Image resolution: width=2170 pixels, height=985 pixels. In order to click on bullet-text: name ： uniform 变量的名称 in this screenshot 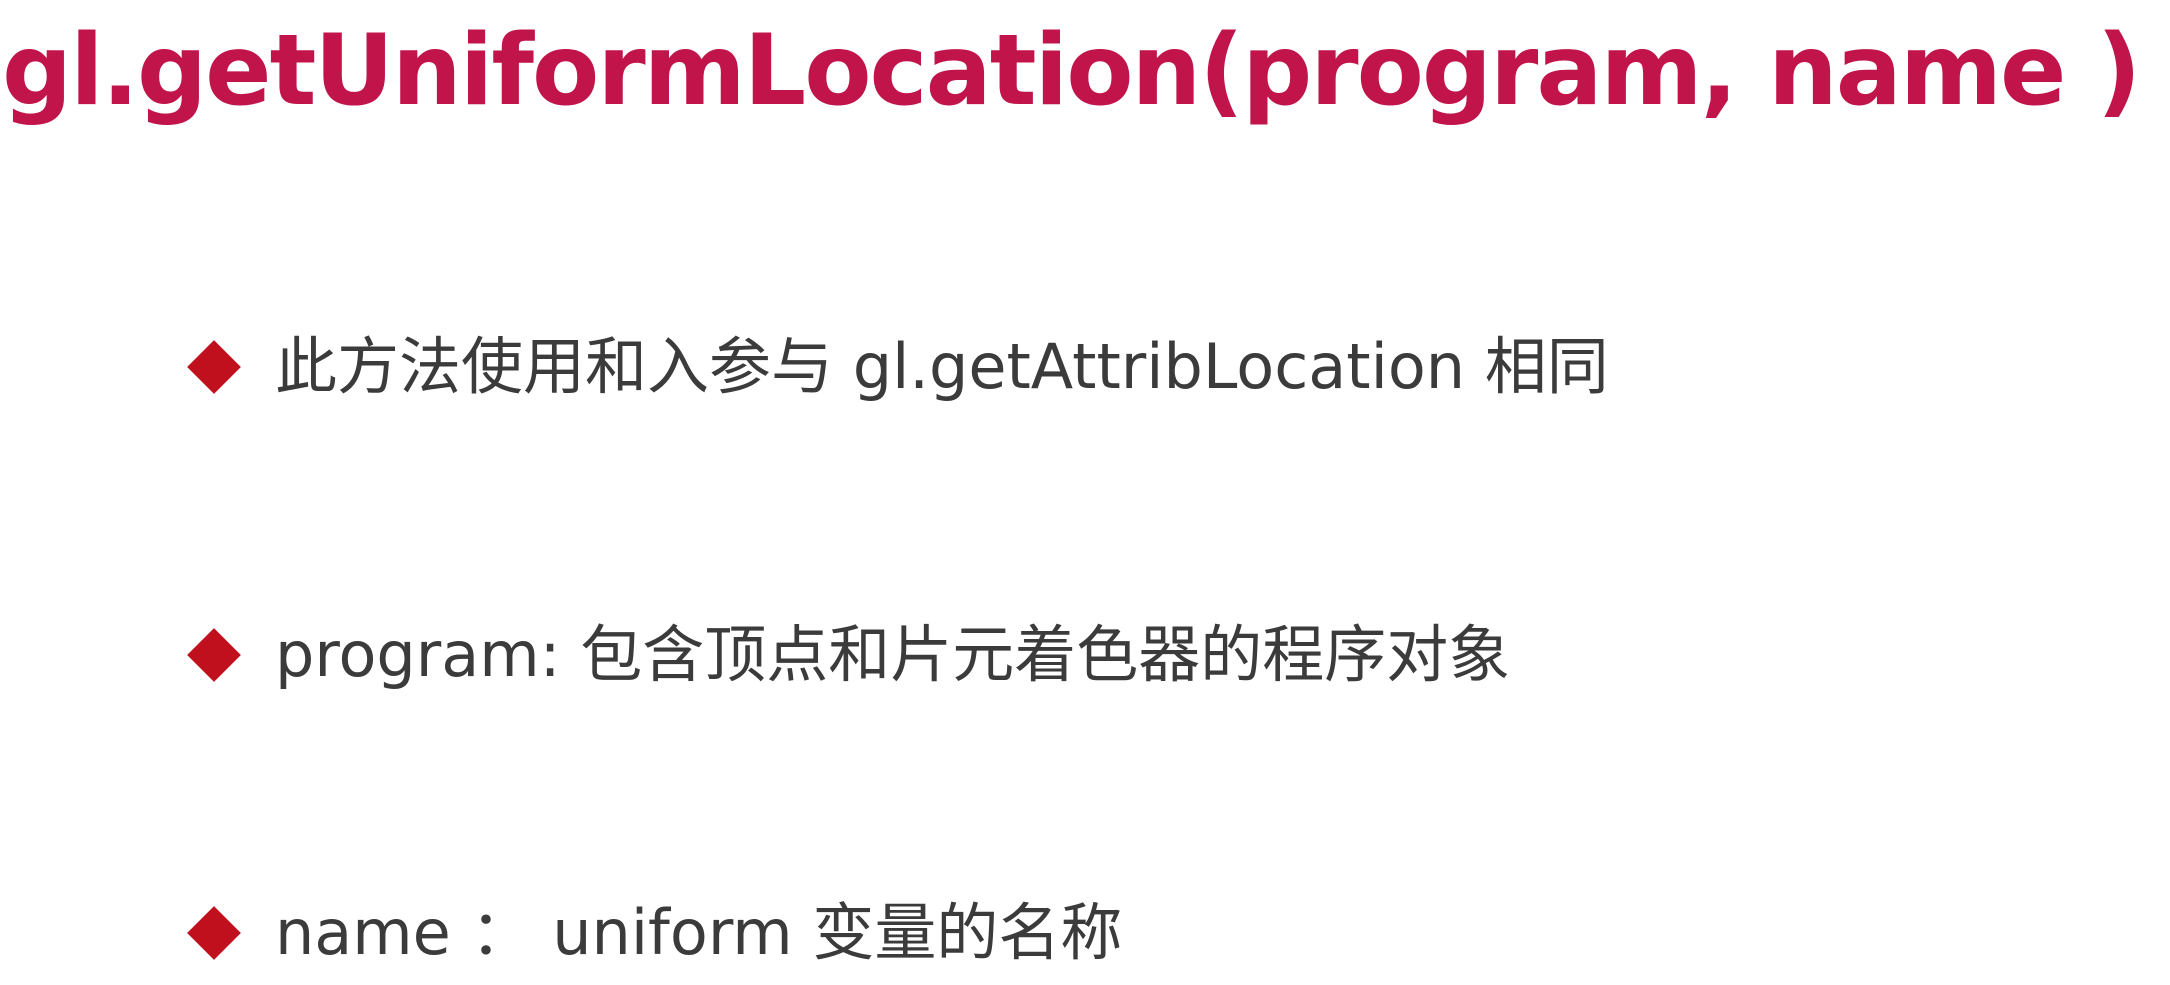, I will do `click(699, 932)`.